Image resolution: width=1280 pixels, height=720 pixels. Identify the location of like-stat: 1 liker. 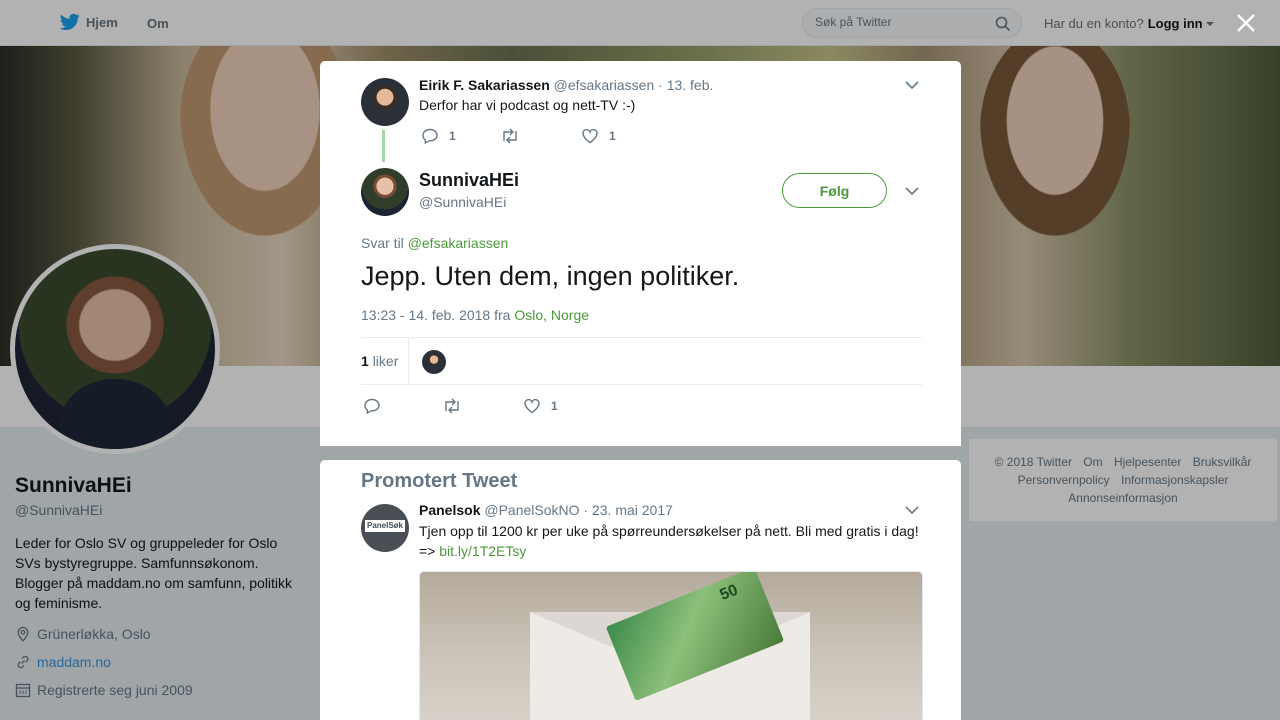
(379, 361).